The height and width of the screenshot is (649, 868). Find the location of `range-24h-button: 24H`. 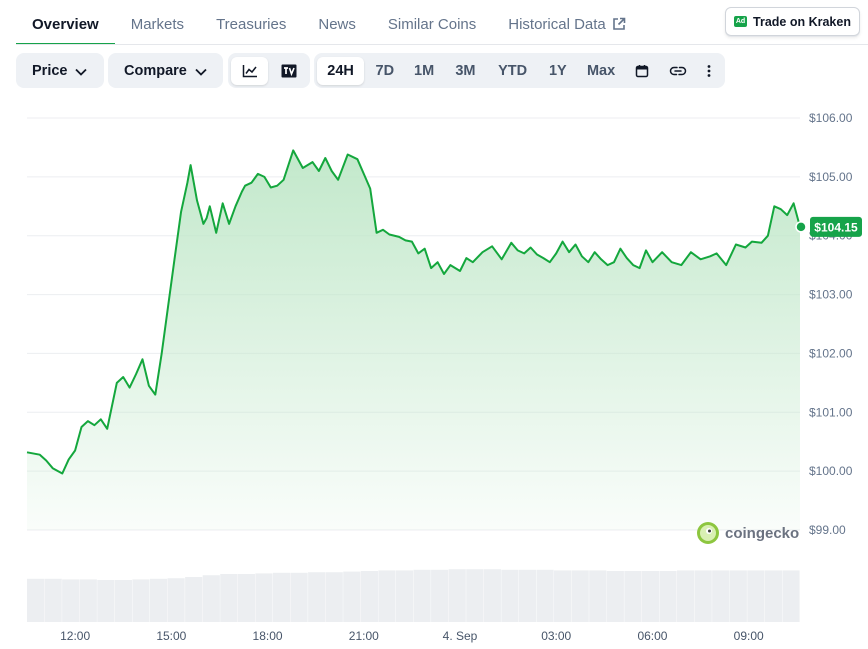

range-24h-button: 24H is located at coordinates (341, 70).